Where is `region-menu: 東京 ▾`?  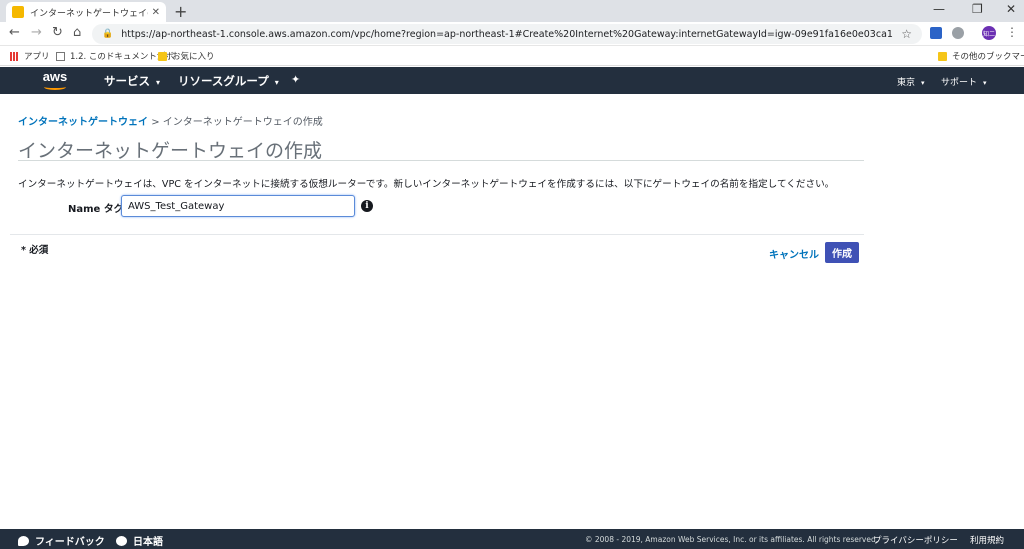 region-menu: 東京 ▾ is located at coordinates (911, 81).